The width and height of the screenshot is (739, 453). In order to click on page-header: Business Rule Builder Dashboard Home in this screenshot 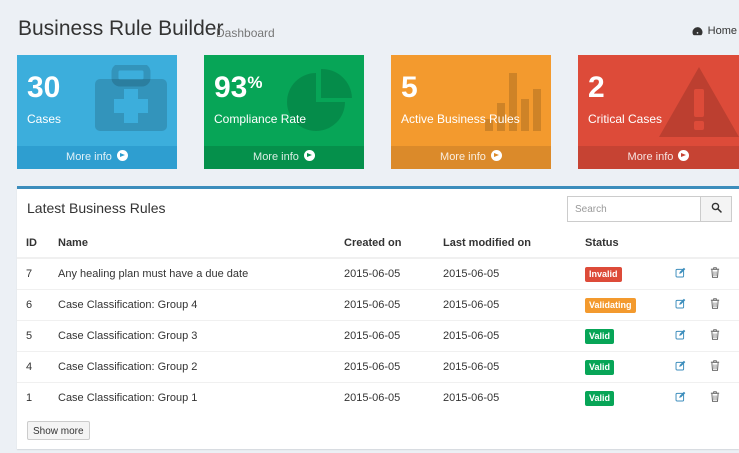, I will do `click(369, 25)`.